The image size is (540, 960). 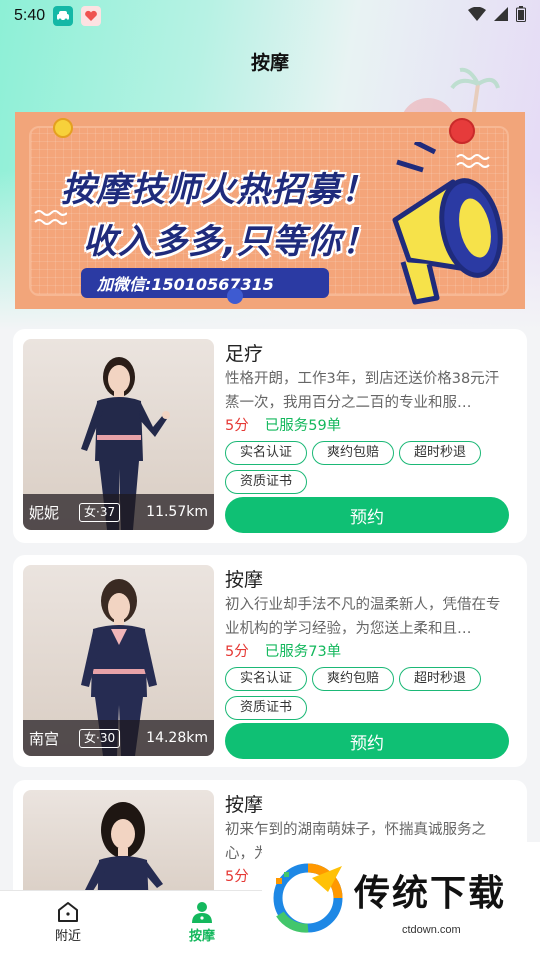 I want to click on therapist-name: 妮妮, so click(x=44, y=512).